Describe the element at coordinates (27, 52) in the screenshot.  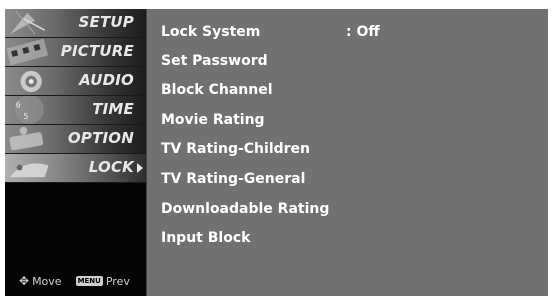
I see `film-reel-icon` at that location.